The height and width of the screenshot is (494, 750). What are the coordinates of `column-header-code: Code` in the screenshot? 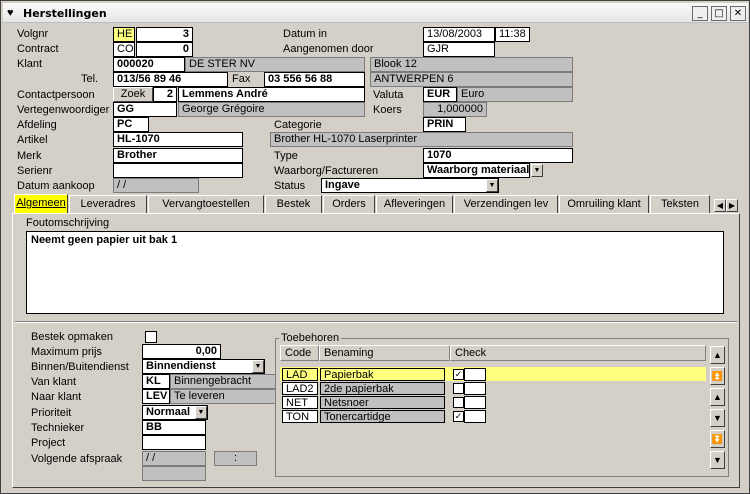 It's located at (299, 353).